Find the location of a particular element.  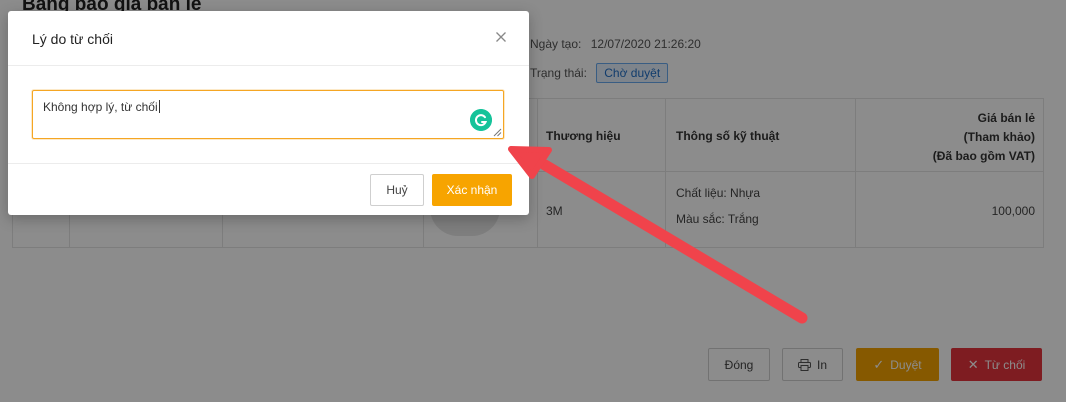

reason-text: Không hợp lý, từ chối is located at coordinates (100, 107).